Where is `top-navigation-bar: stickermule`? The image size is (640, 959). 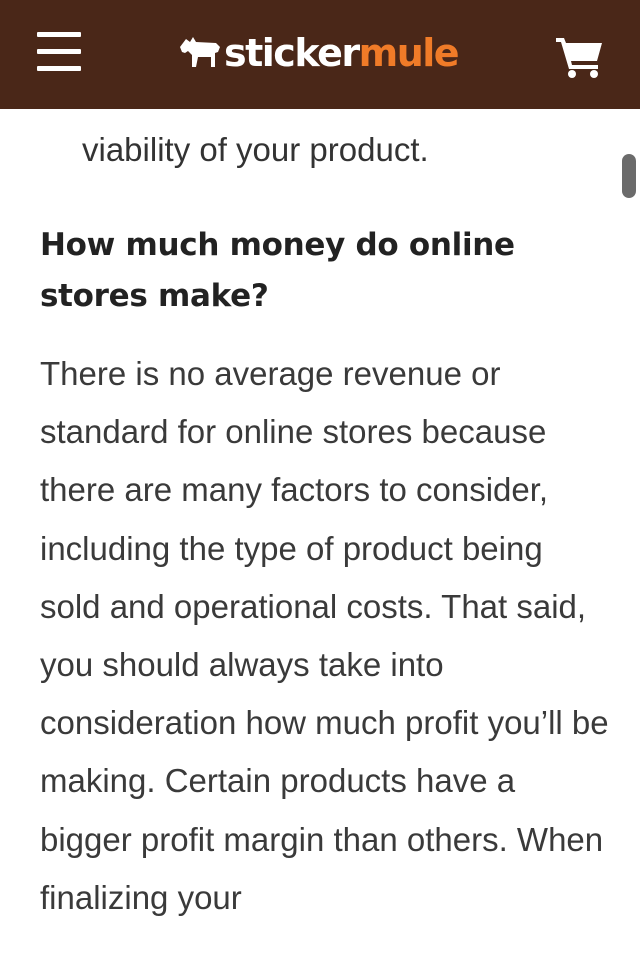
top-navigation-bar: stickermule is located at coordinates (320, 54).